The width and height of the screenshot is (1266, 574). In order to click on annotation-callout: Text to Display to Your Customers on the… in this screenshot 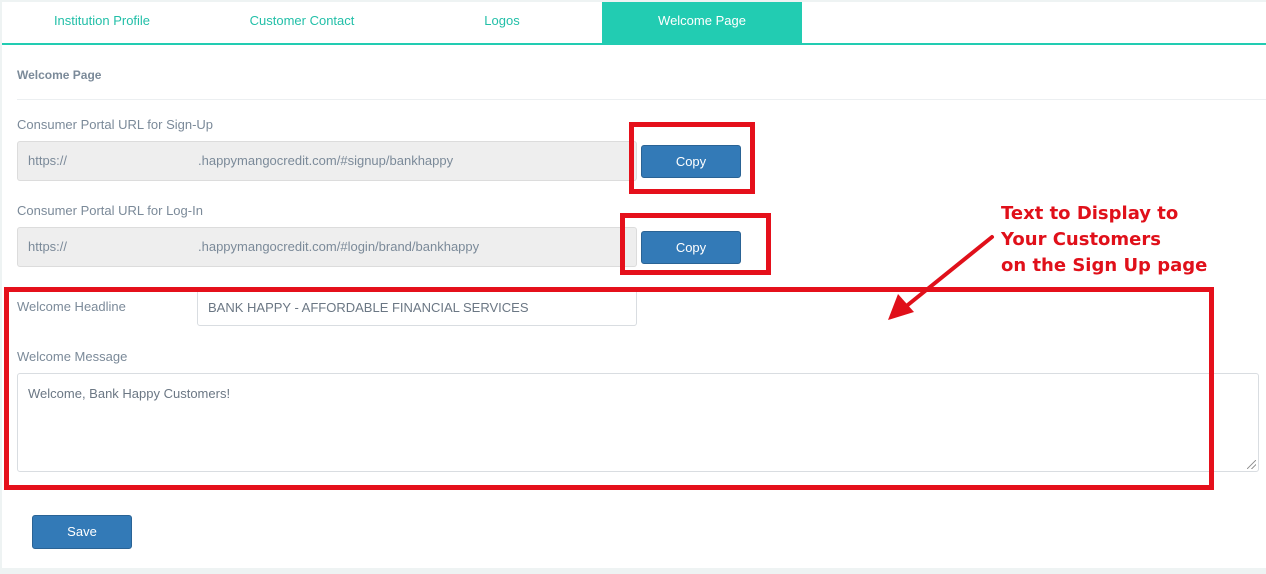, I will do `click(1121, 240)`.